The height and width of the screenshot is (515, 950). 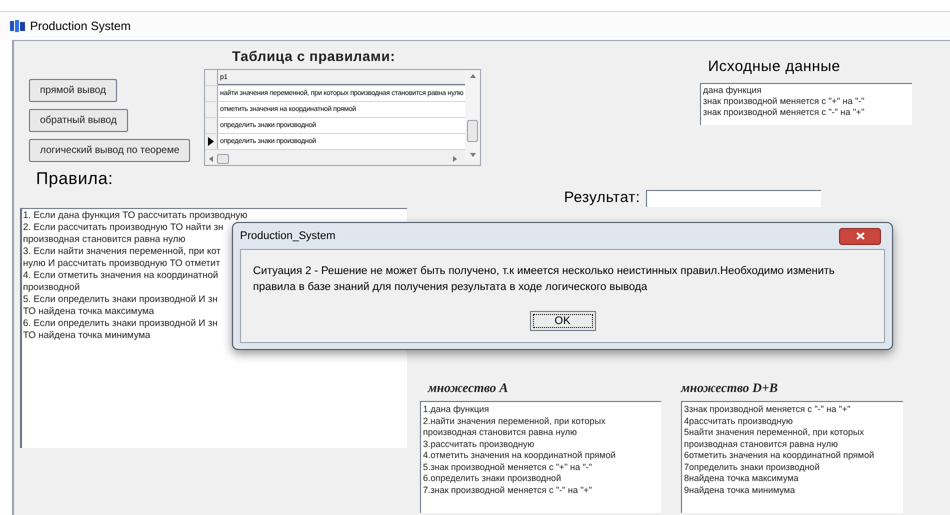 What do you see at coordinates (508, 467) in the screenshot?
I see `text-line: 5.знак производной меняется с "+" на "-"` at bounding box center [508, 467].